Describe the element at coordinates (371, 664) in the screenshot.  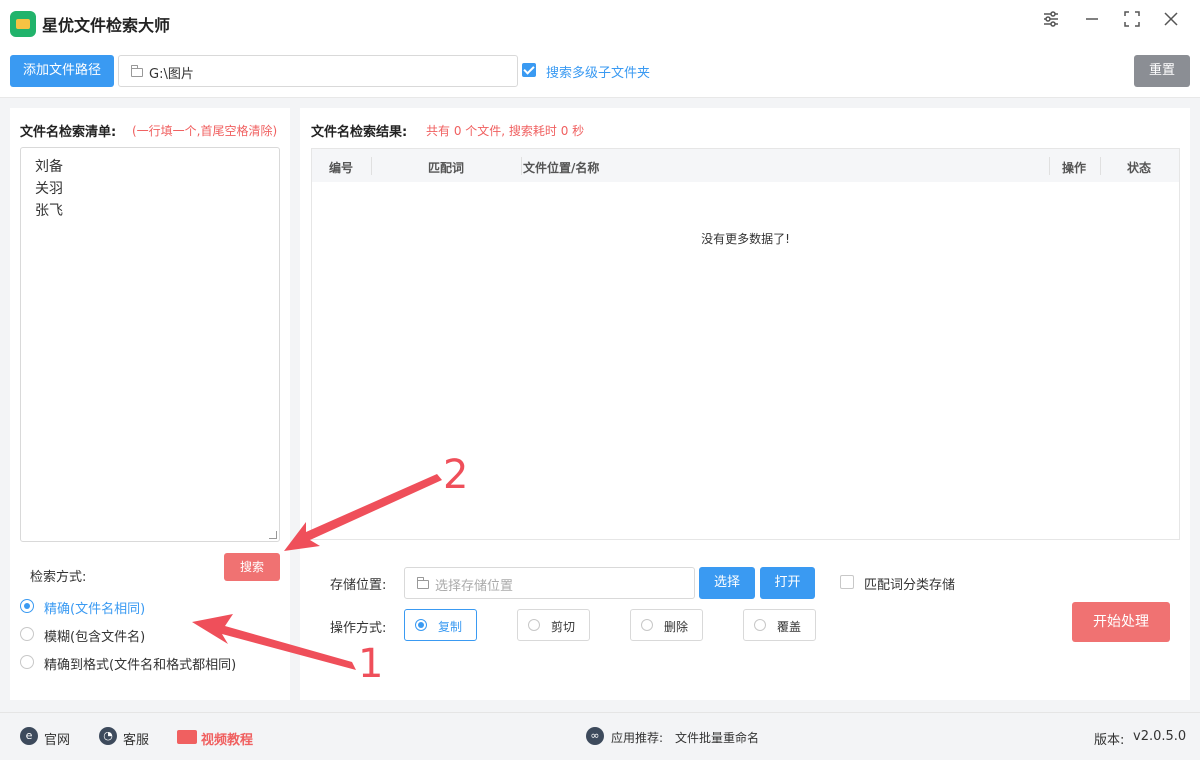
I see `annotation-number-1: 1` at that location.